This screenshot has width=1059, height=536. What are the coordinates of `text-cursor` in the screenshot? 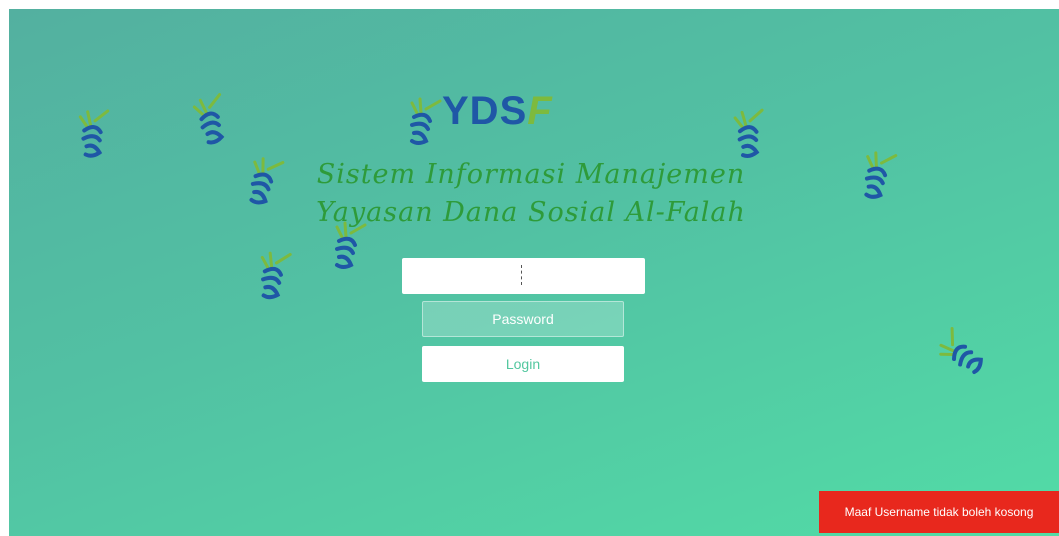 It's located at (521, 275).